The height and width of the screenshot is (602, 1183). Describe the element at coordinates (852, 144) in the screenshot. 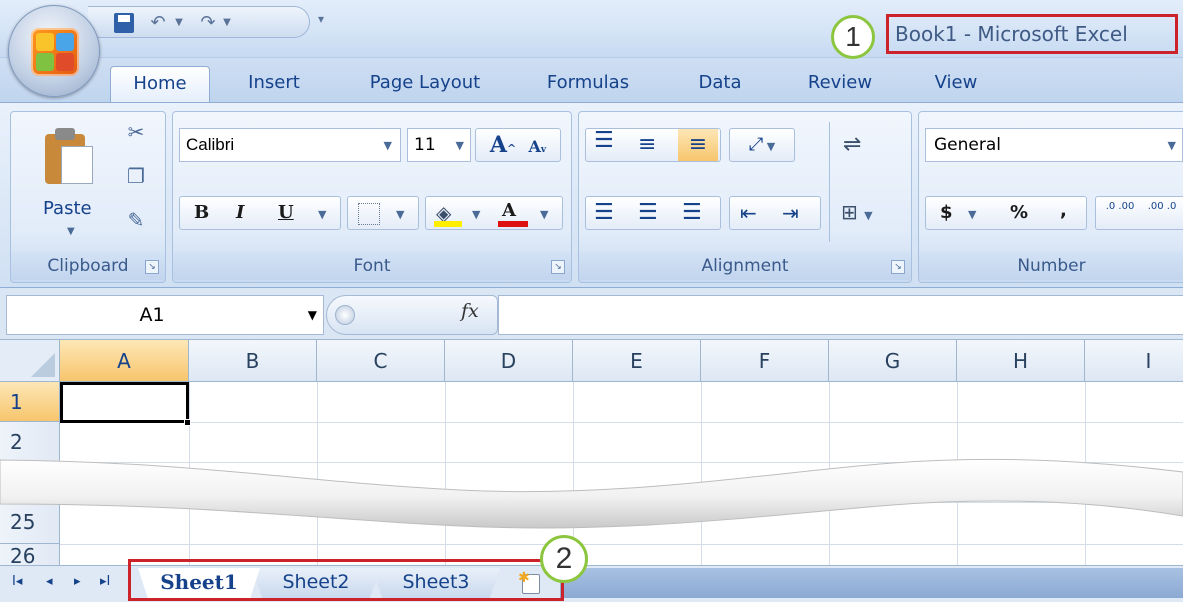

I see `wrap-text-icon: ⇌` at that location.